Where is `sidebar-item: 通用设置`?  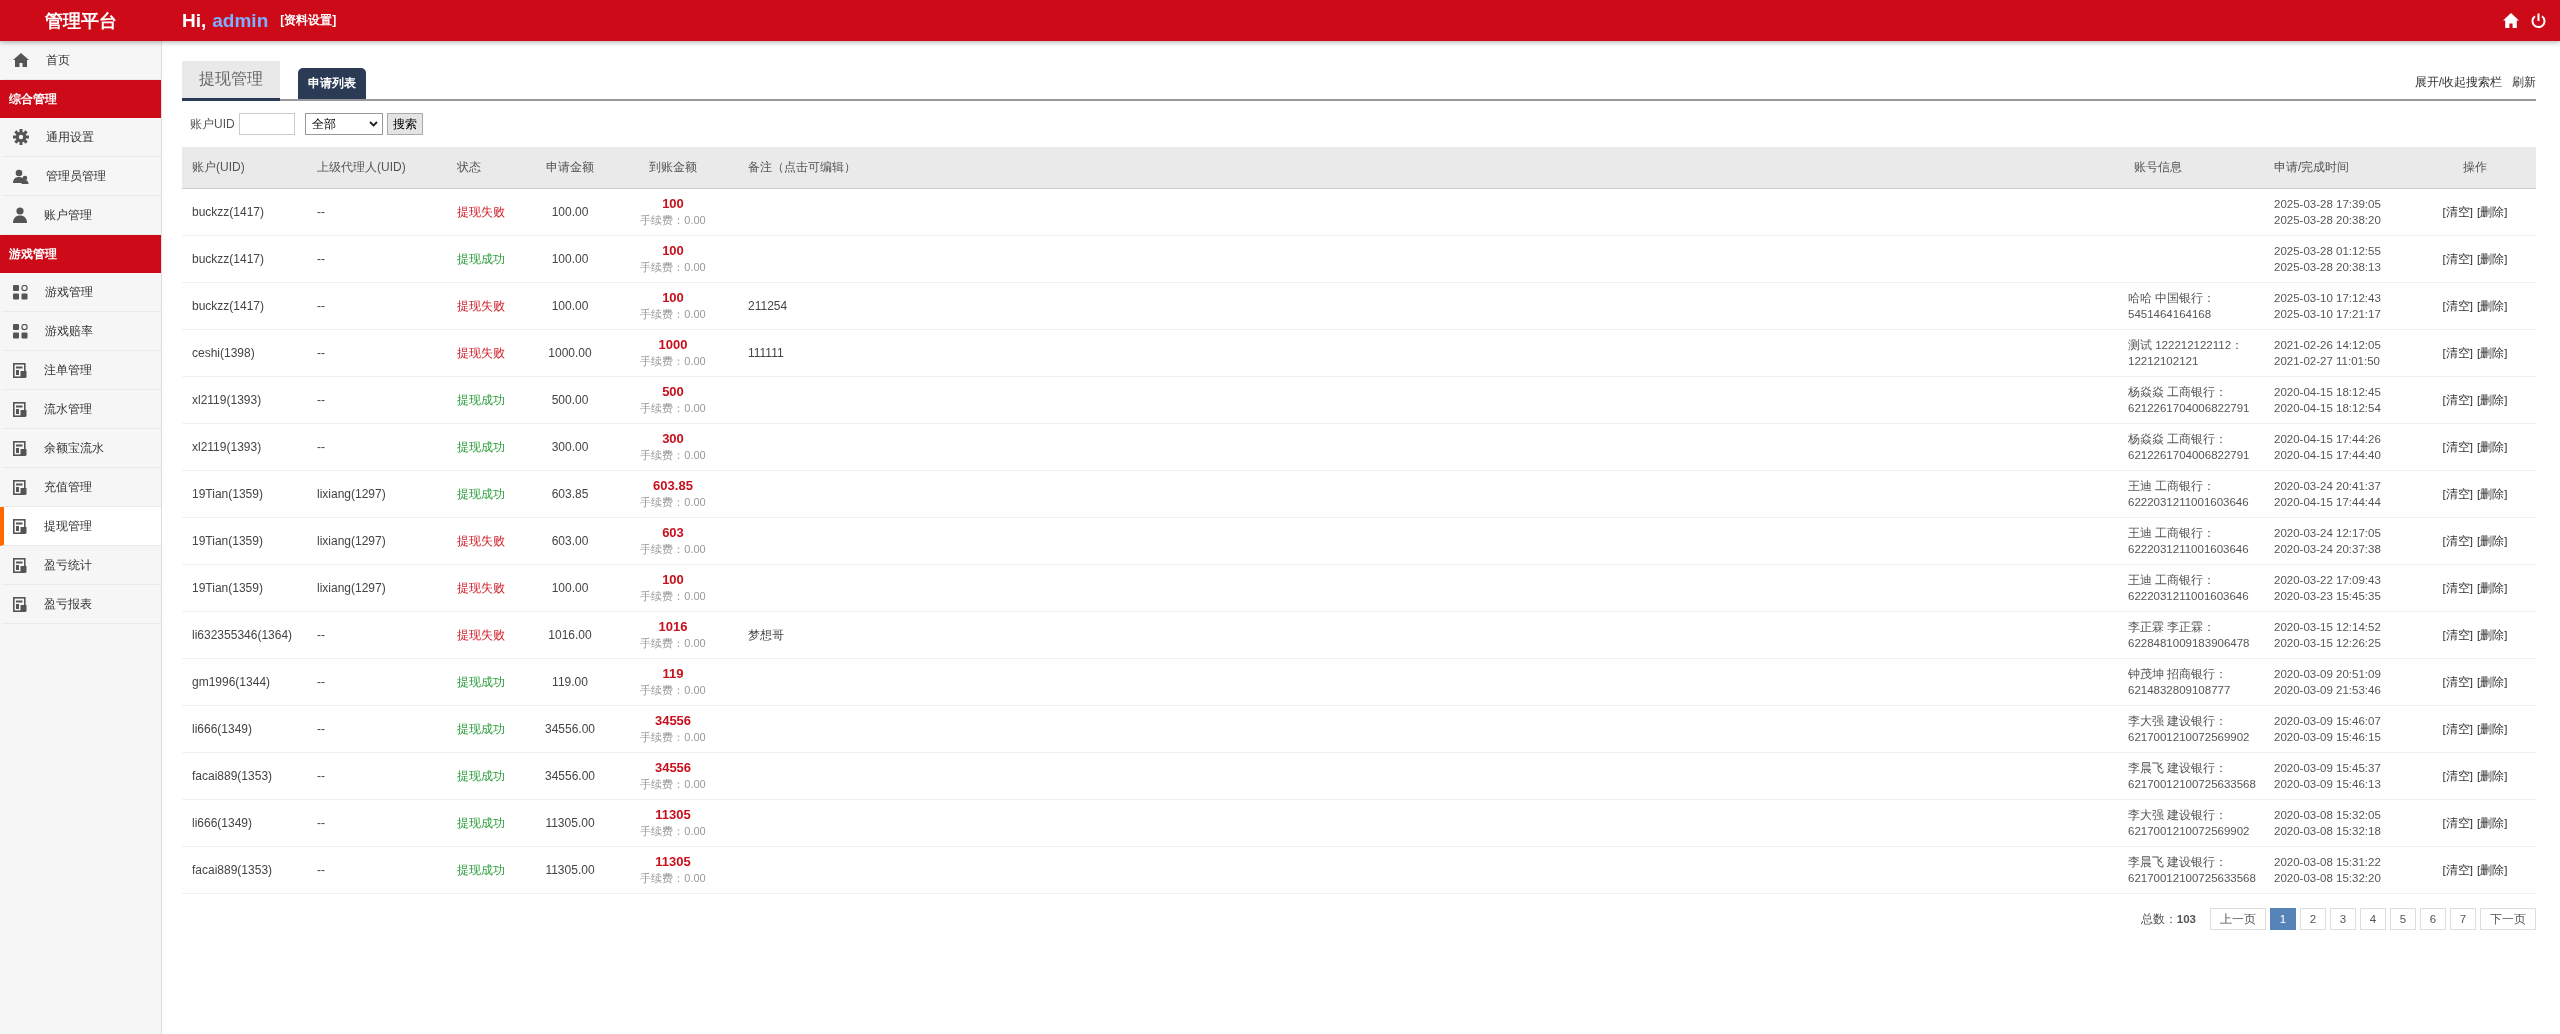 sidebar-item: 通用设置 is located at coordinates (80, 137).